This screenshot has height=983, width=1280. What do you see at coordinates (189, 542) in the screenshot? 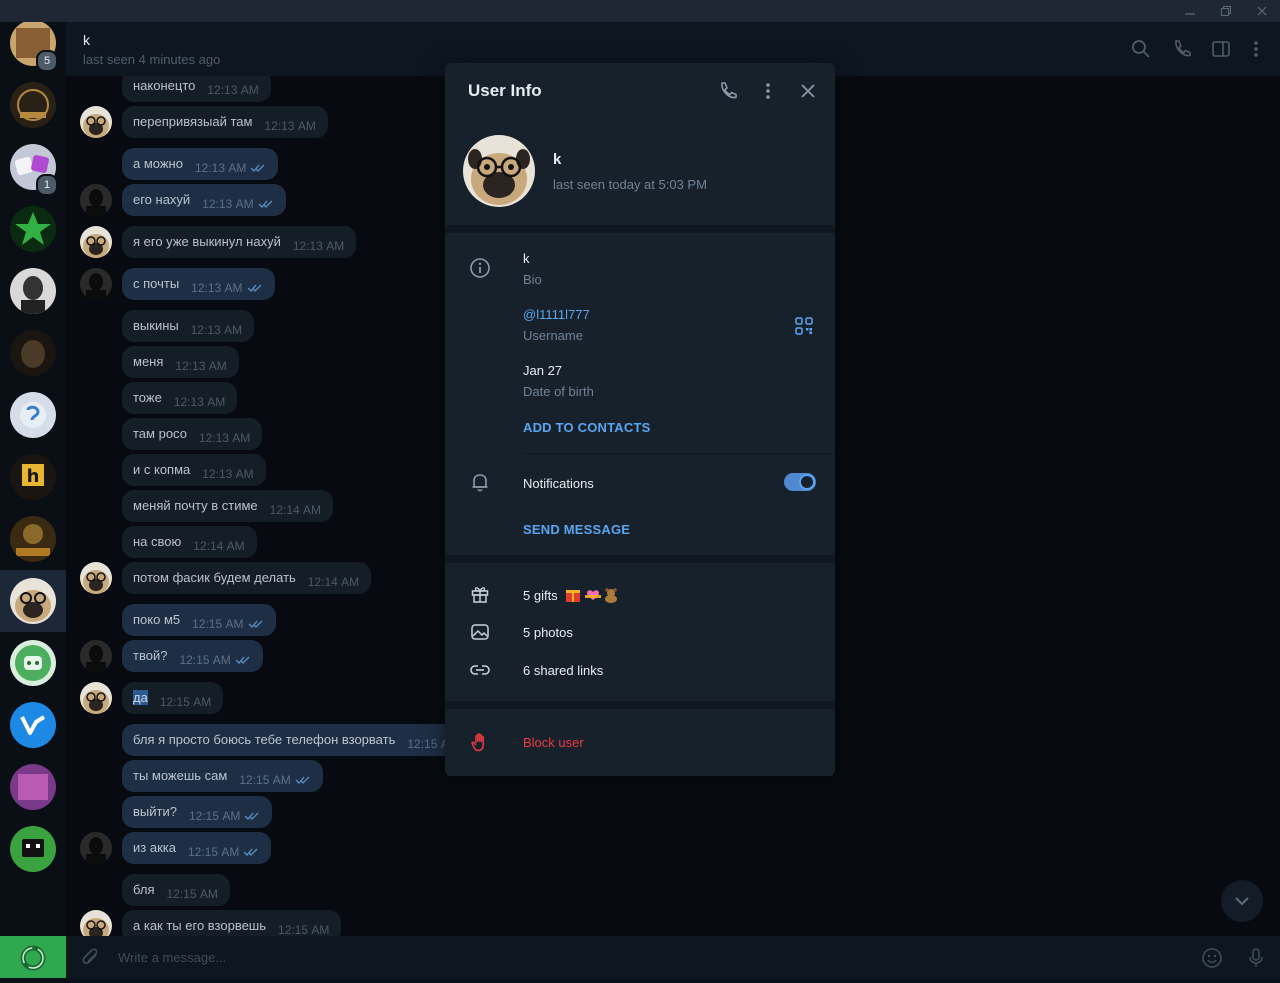
I see `message-bubble: на свою 12:14 AM` at bounding box center [189, 542].